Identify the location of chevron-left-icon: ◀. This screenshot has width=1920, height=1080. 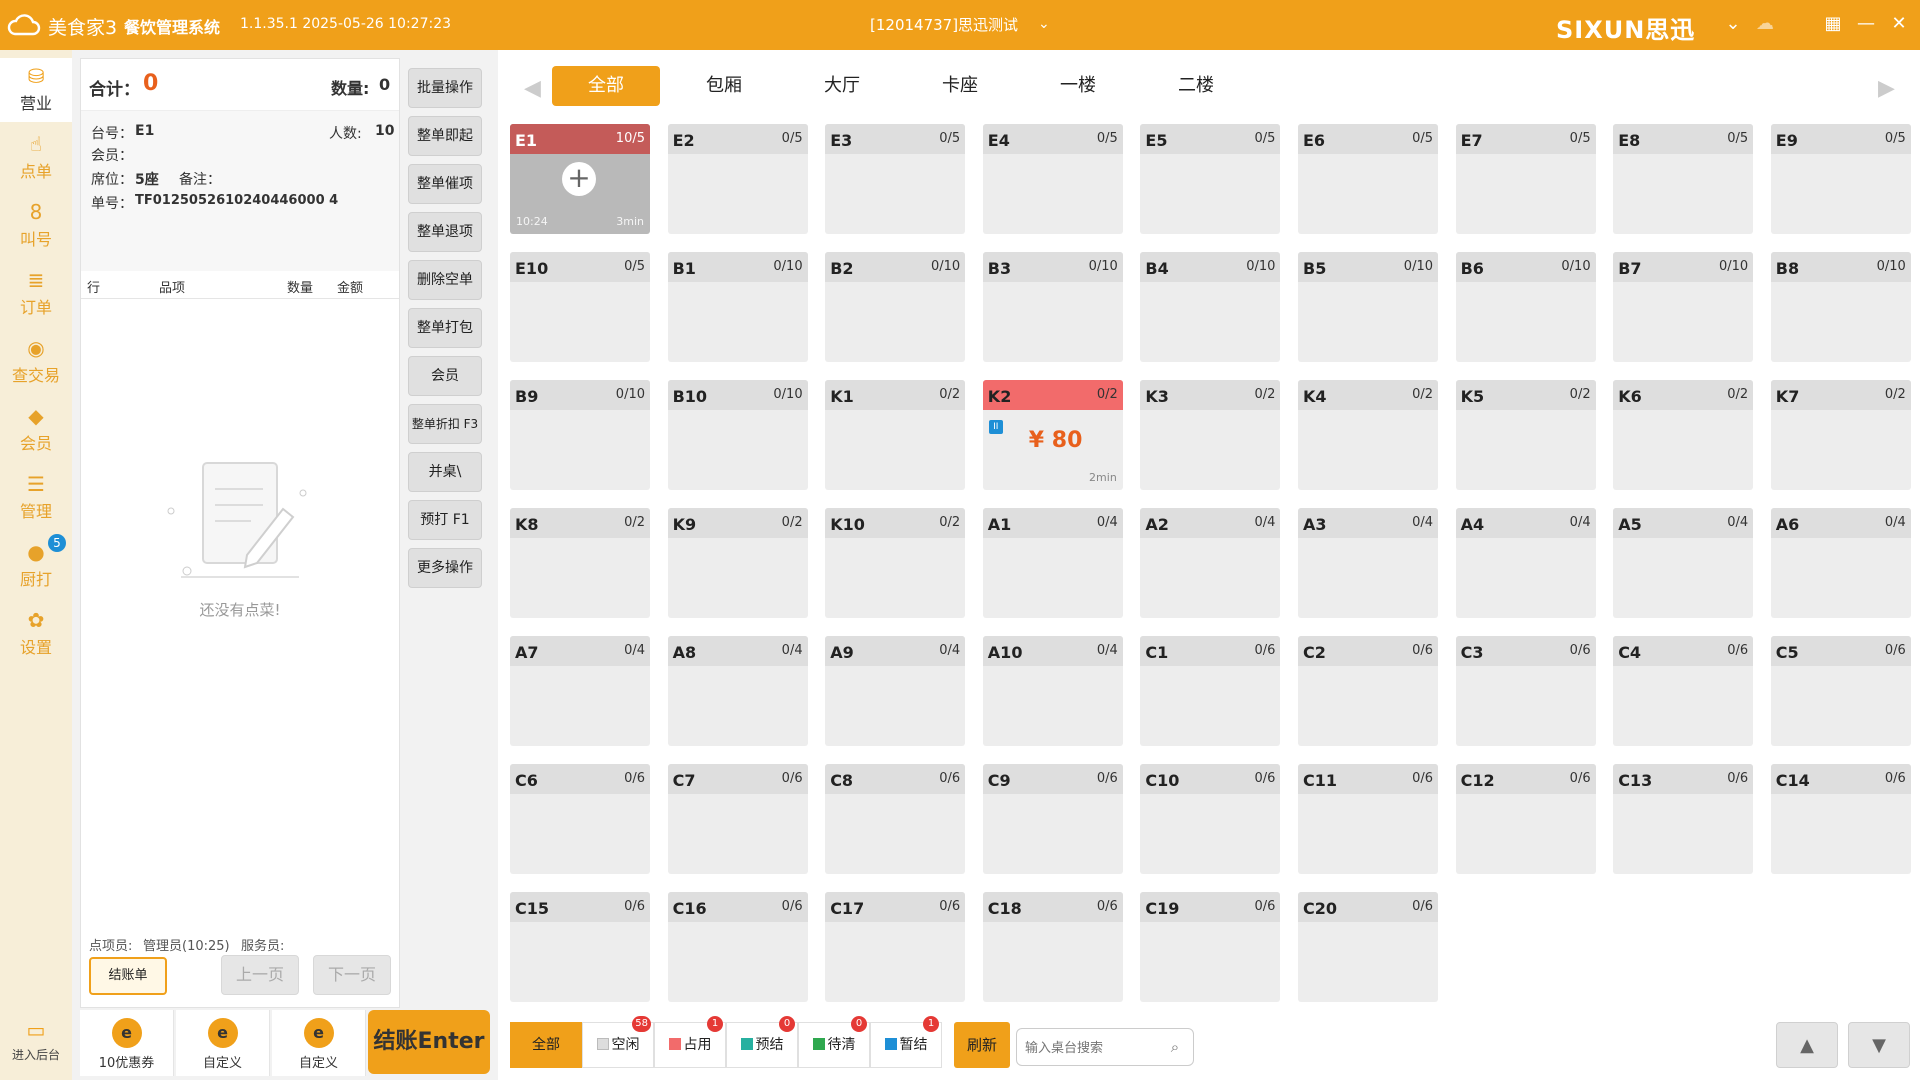
(532, 88).